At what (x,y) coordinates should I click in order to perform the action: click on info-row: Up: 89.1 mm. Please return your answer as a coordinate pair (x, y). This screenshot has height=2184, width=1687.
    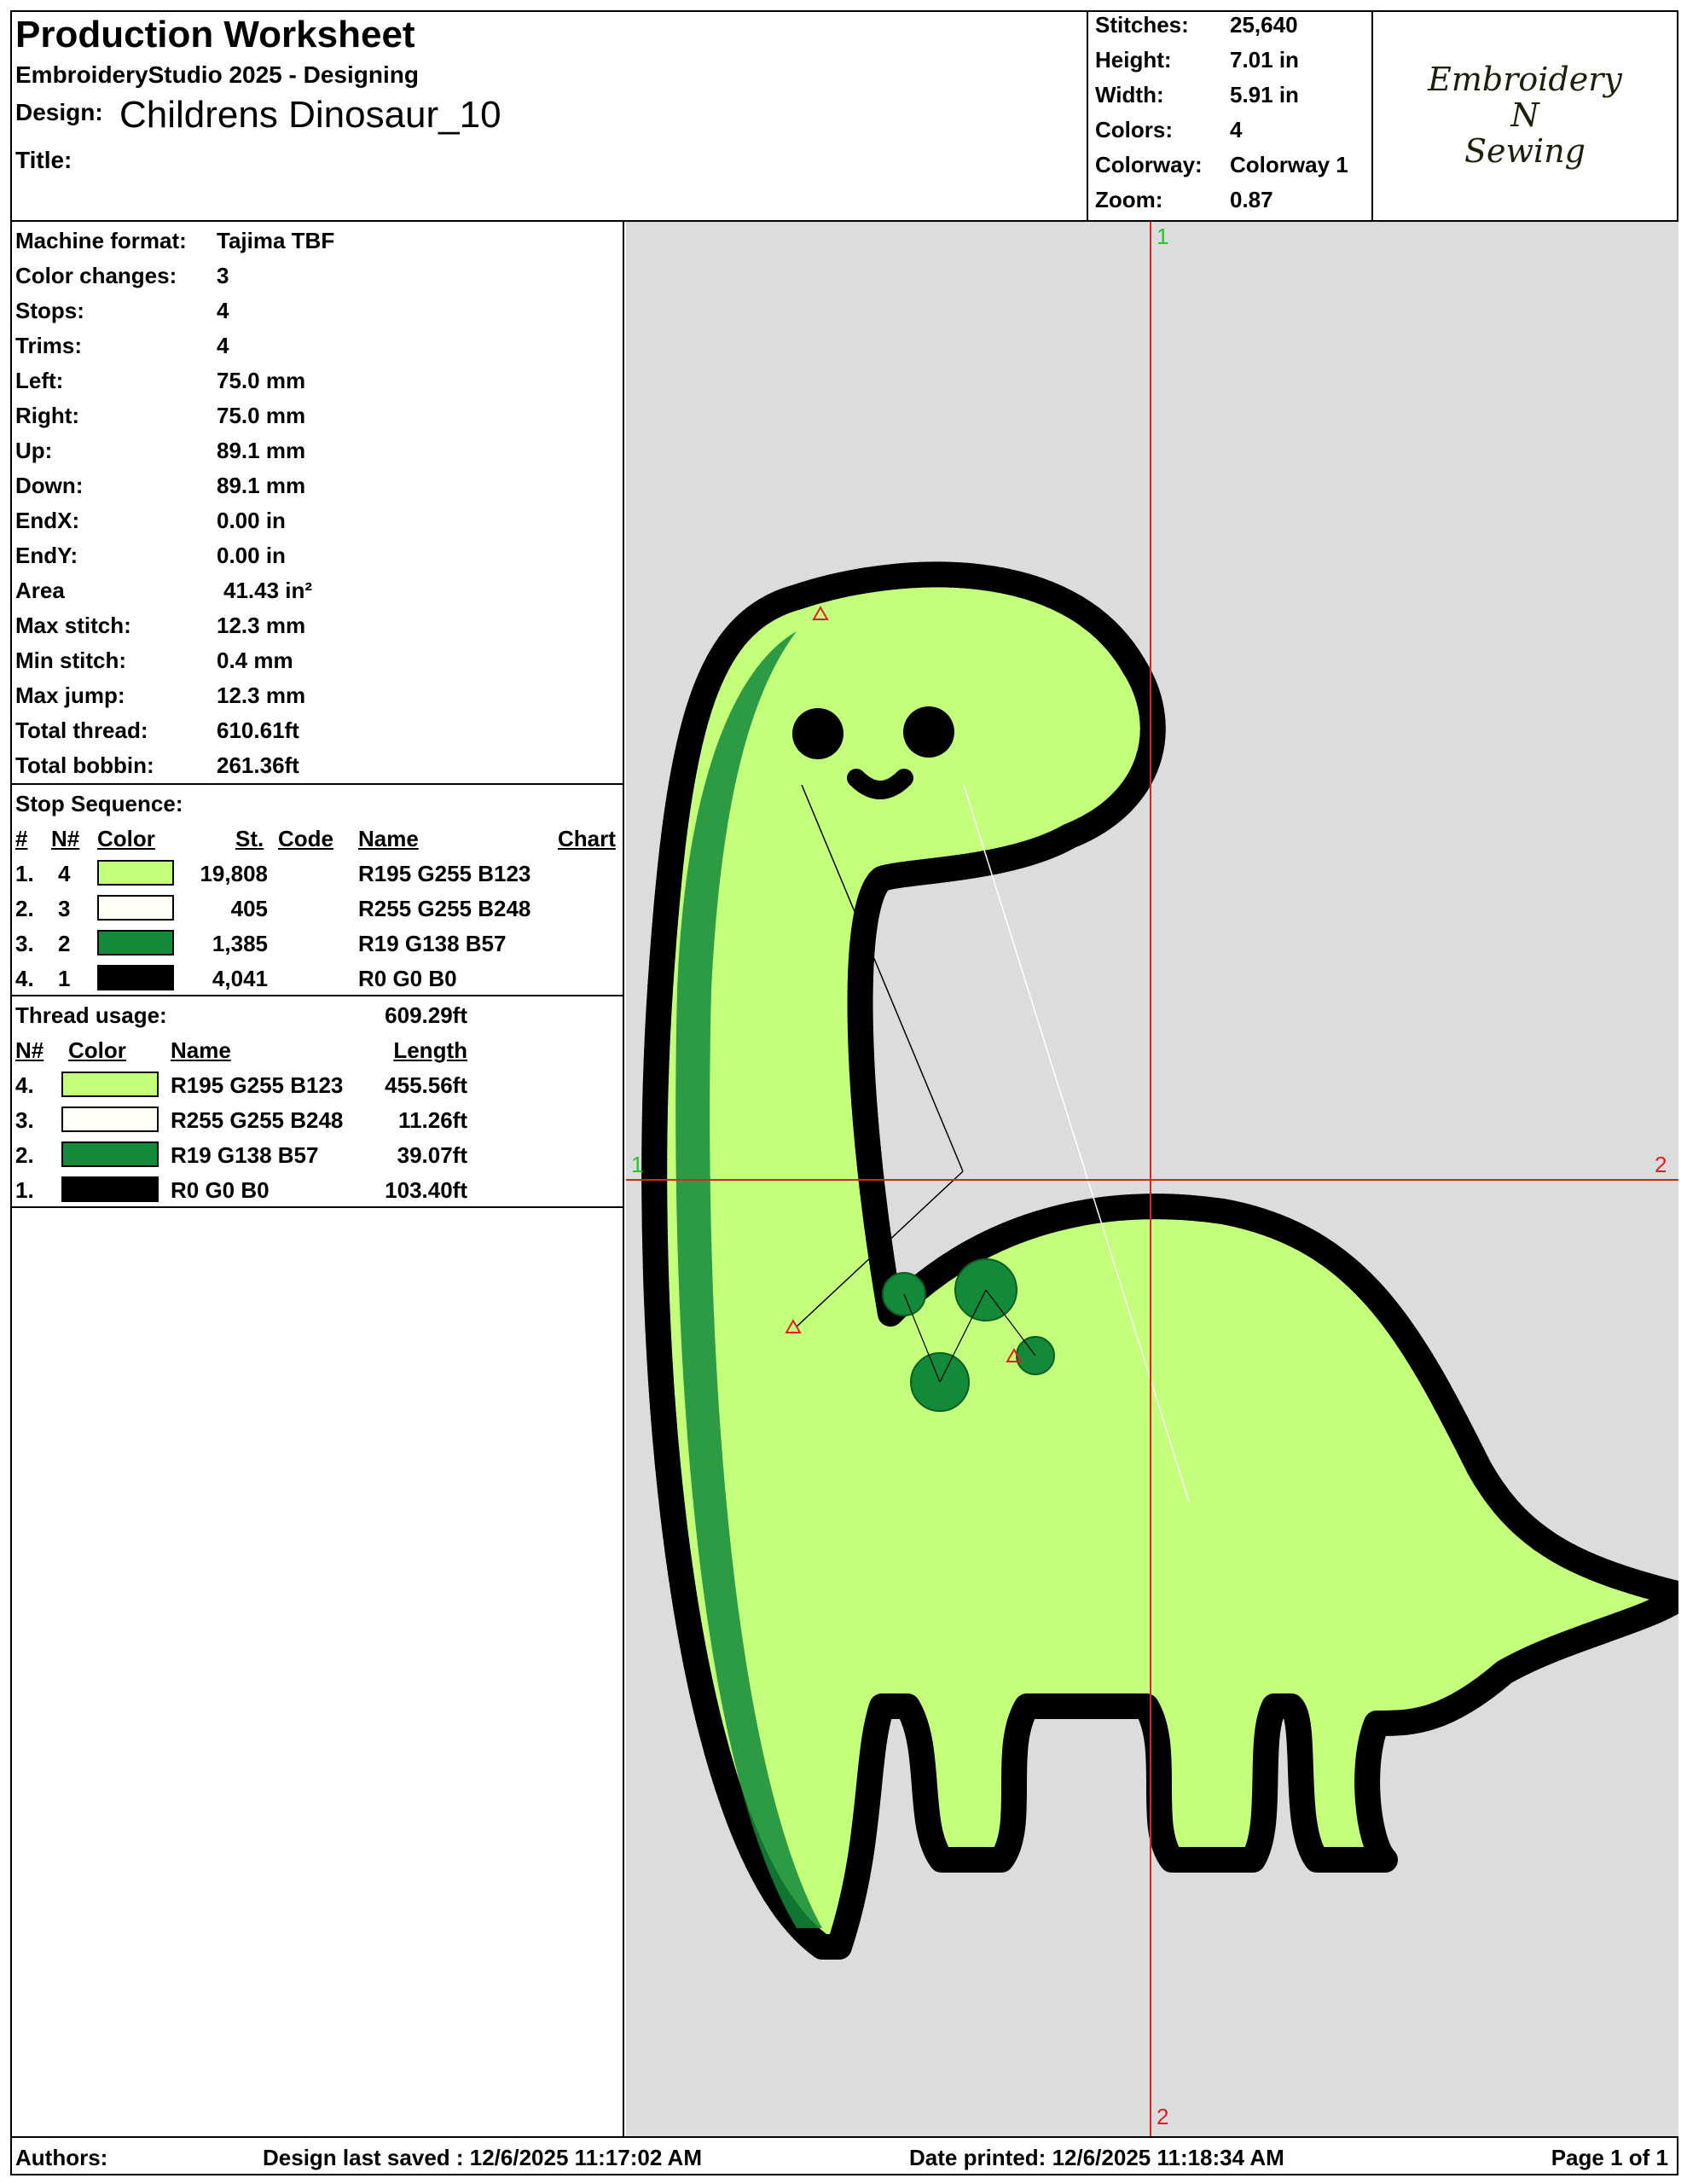
    Looking at the image, I should click on (160, 450).